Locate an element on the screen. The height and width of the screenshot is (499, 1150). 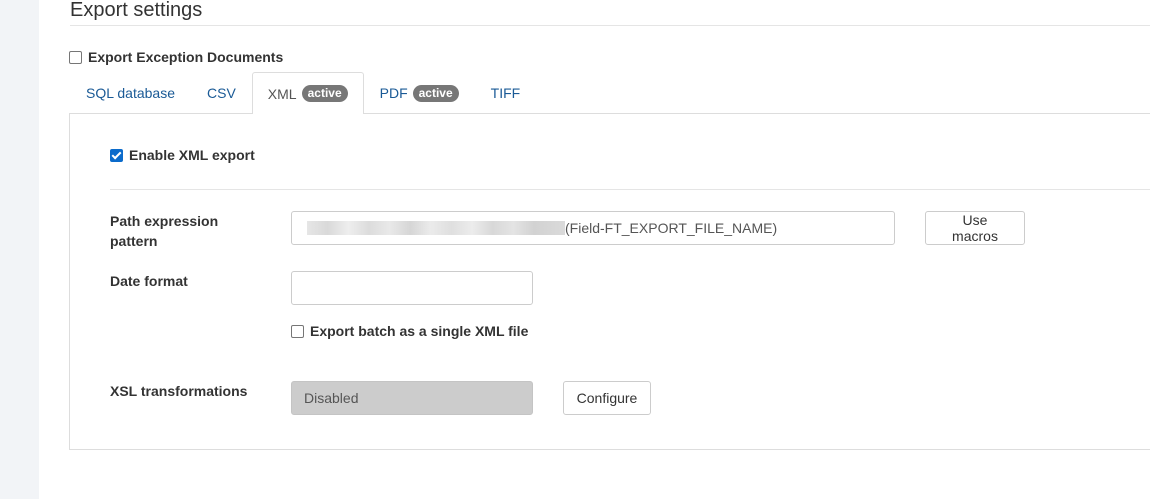
title-divider is located at coordinates (610, 25).